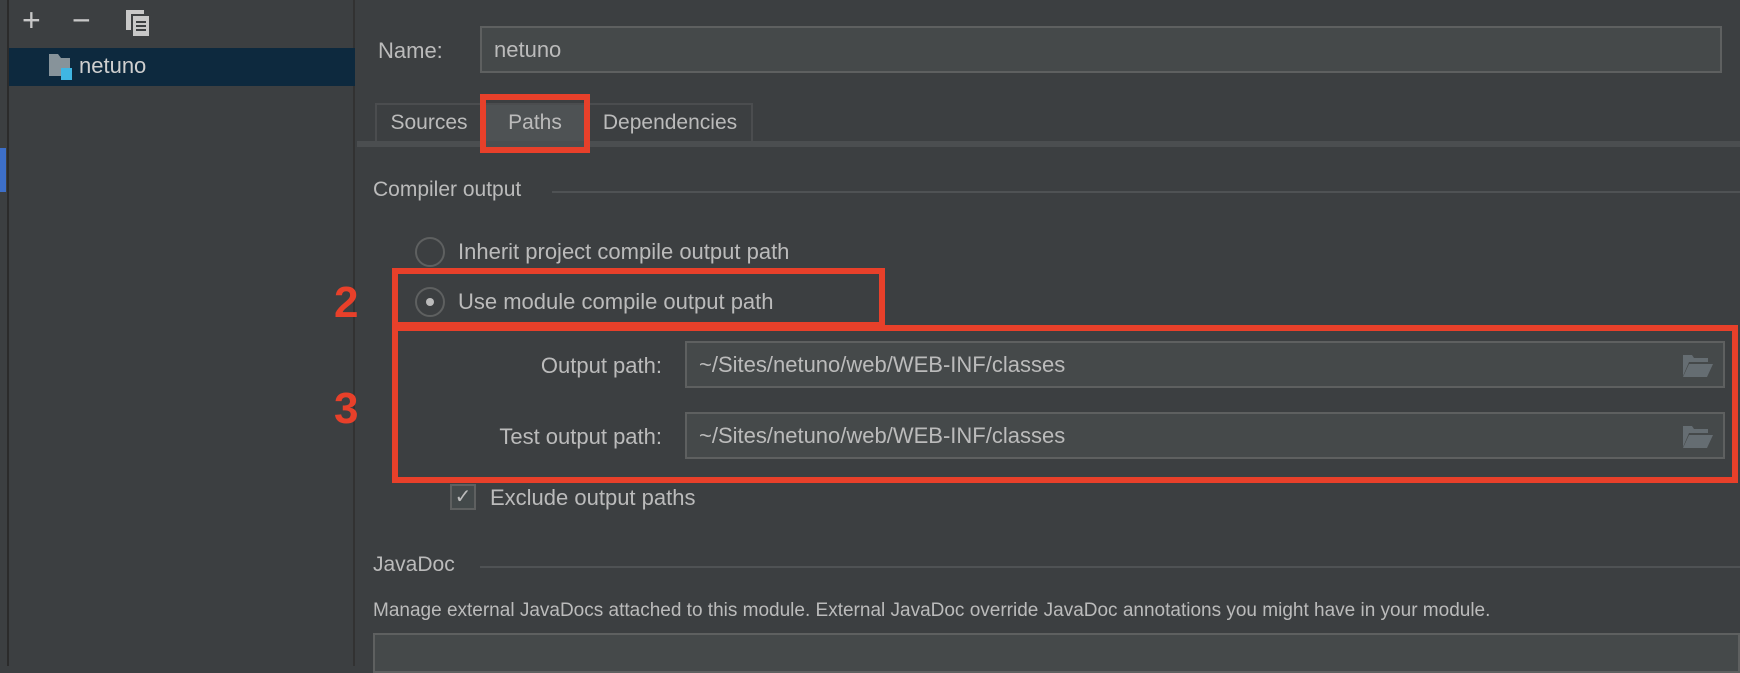 This screenshot has width=1740, height=673. Describe the element at coordinates (346, 408) in the screenshot. I see `annotation-number-3: 3` at that location.